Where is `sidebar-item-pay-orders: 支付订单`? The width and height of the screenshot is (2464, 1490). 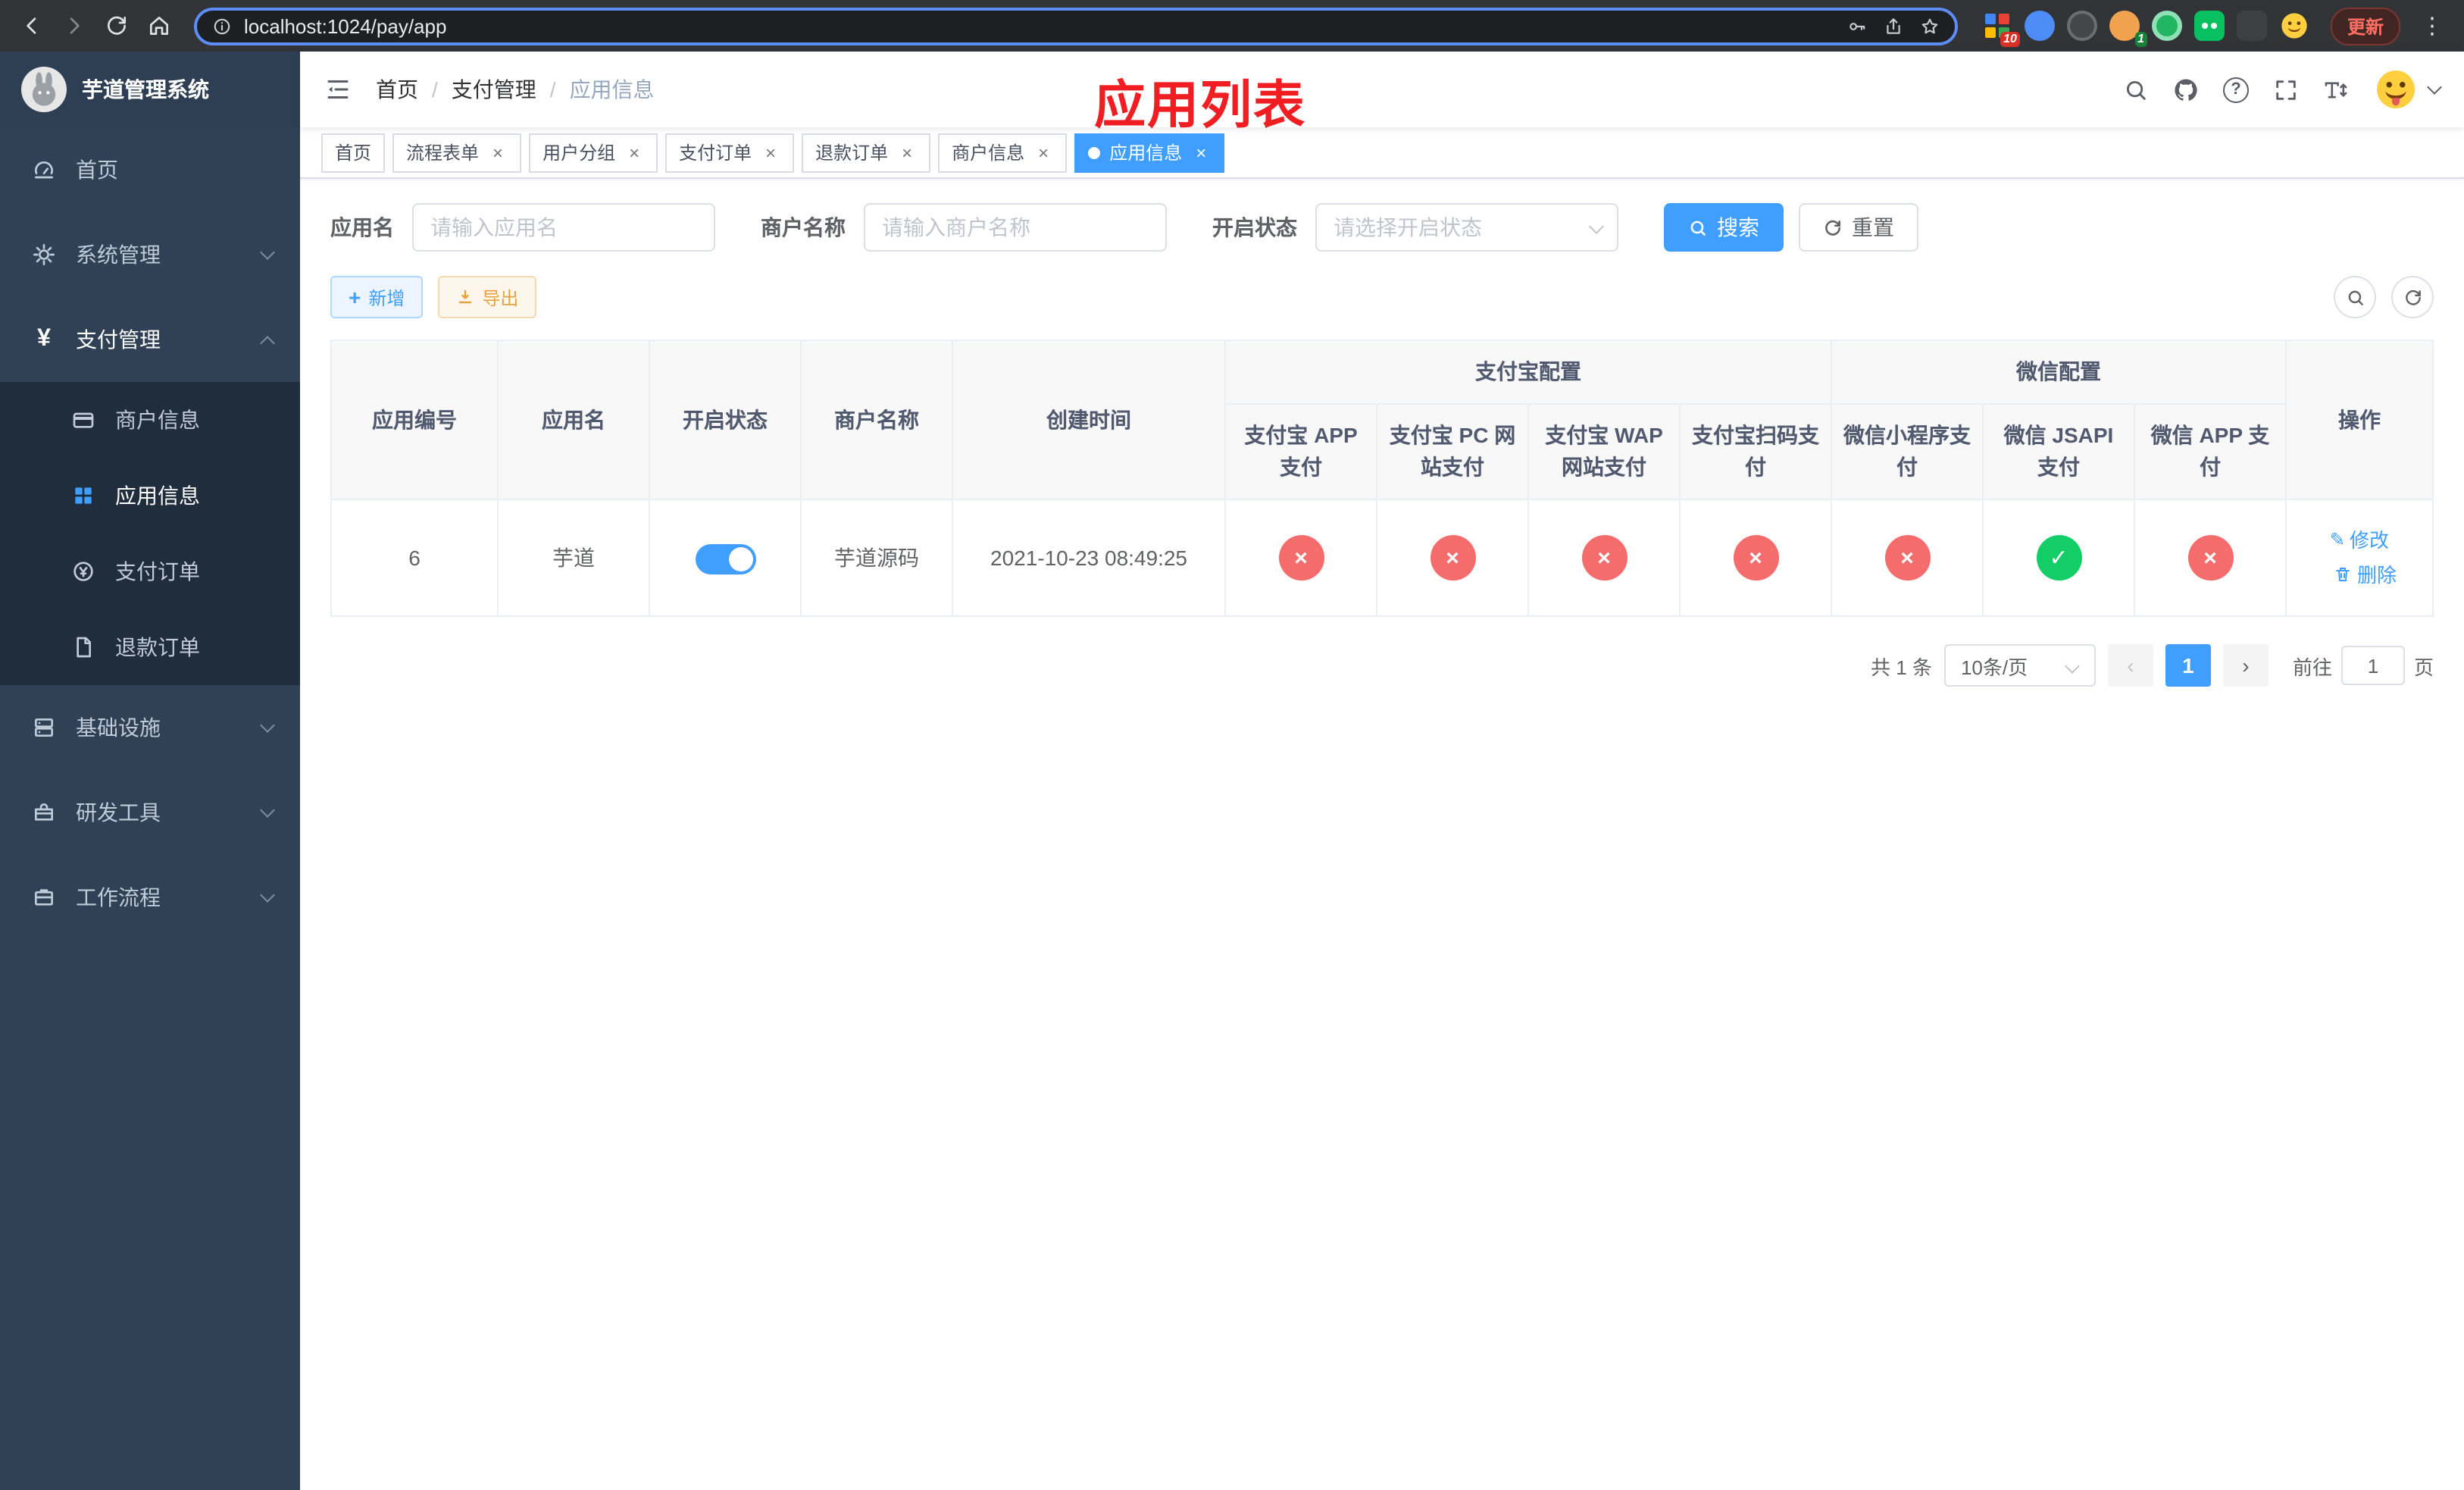 sidebar-item-pay-orders: 支付订单 is located at coordinates (150, 572).